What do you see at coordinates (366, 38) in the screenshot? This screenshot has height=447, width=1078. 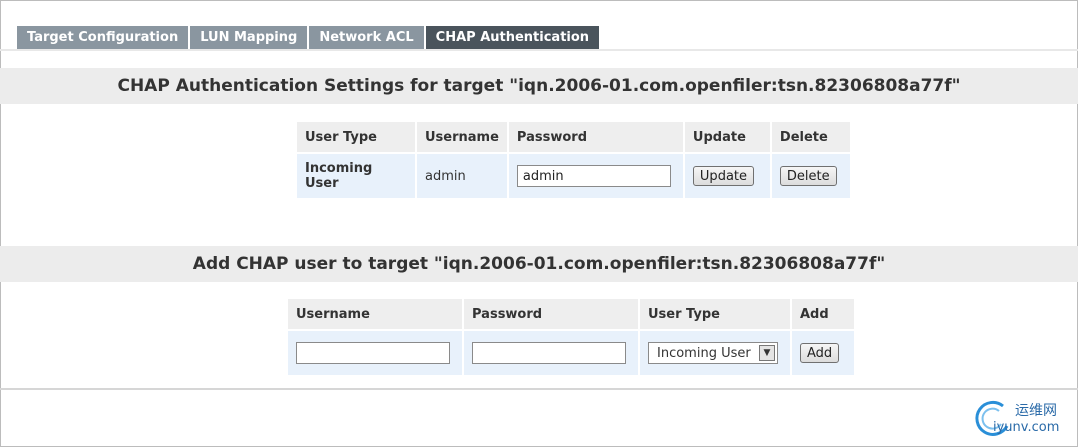 I see `tab-network-acl: Network ACL` at bounding box center [366, 38].